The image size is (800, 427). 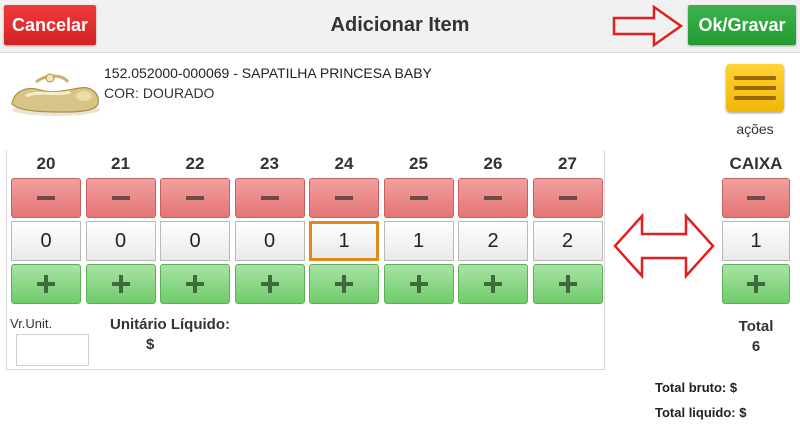 What do you see at coordinates (55, 94) in the screenshot?
I see `product-image` at bounding box center [55, 94].